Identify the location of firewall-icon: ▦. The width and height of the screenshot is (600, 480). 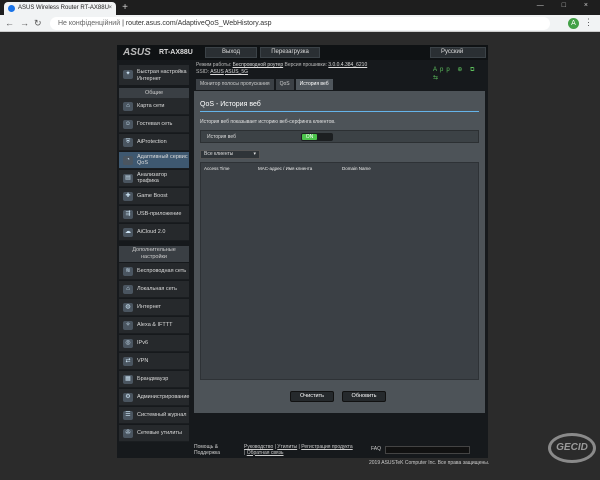
(128, 379).